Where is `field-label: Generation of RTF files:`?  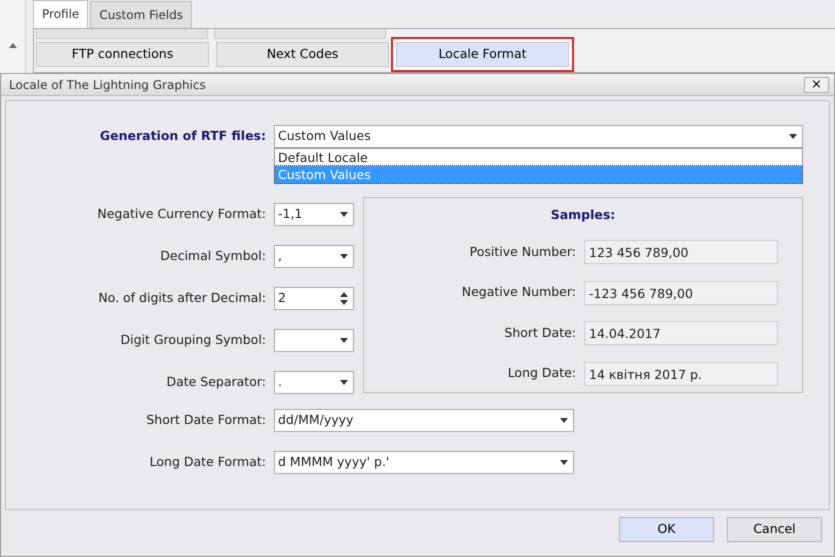 field-label: Generation of RTF files: is located at coordinates (182, 136).